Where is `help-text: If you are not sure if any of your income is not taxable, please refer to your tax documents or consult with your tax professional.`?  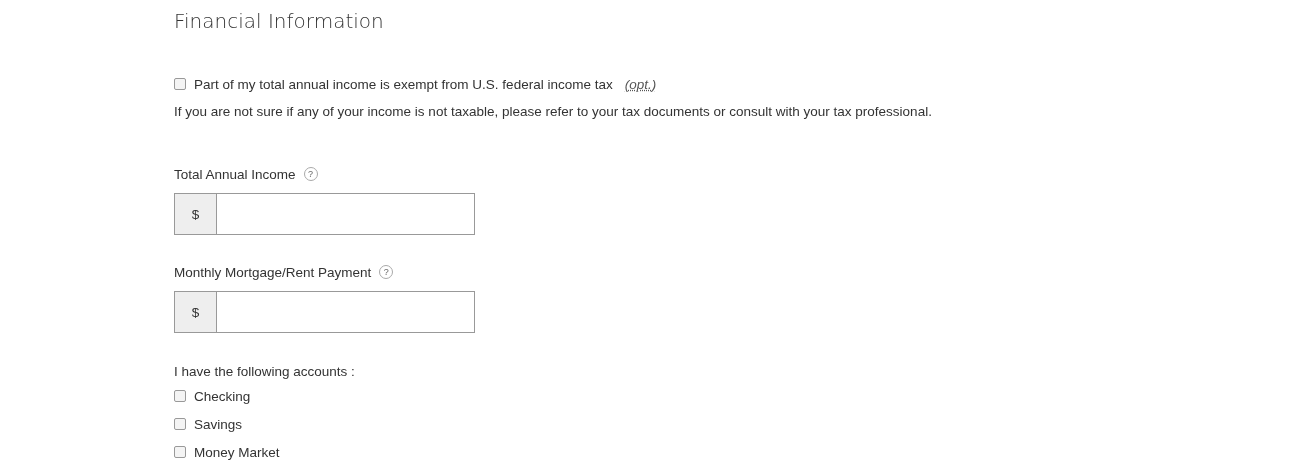 help-text: If you are not sure if any of your income is not taxable, please refer to your tax documents or consult with your tax professional. is located at coordinates (553, 112).